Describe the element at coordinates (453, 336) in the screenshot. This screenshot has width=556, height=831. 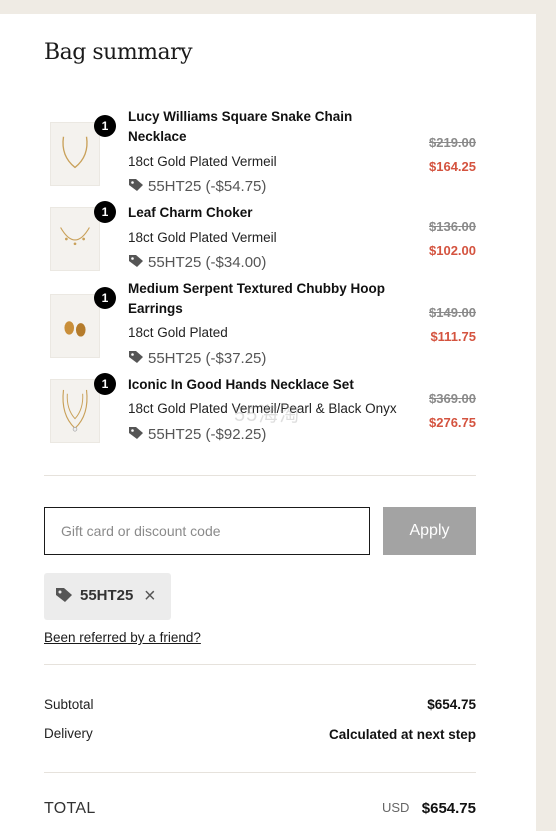
I see `sale-price: $111.75` at that location.